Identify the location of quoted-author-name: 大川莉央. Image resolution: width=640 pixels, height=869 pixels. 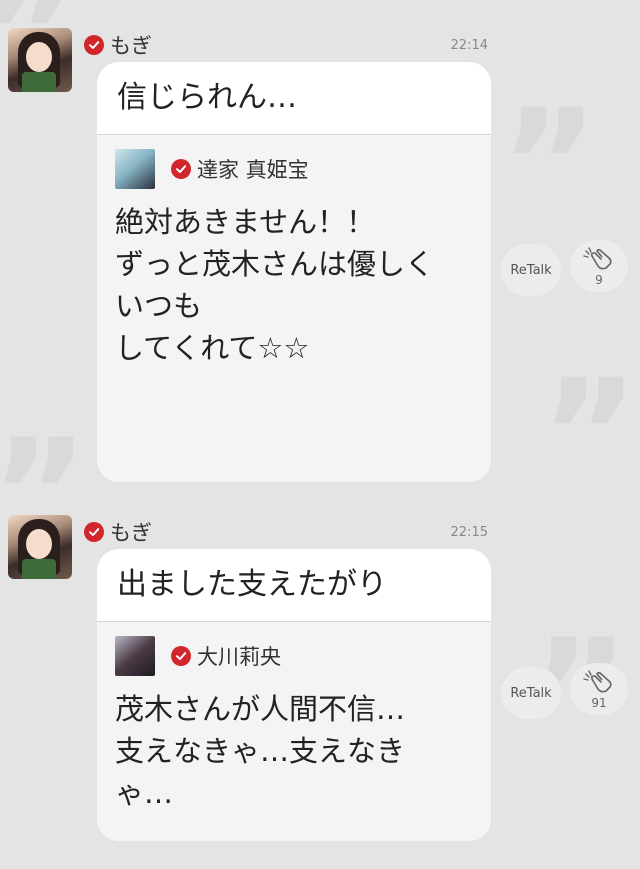
(239, 657).